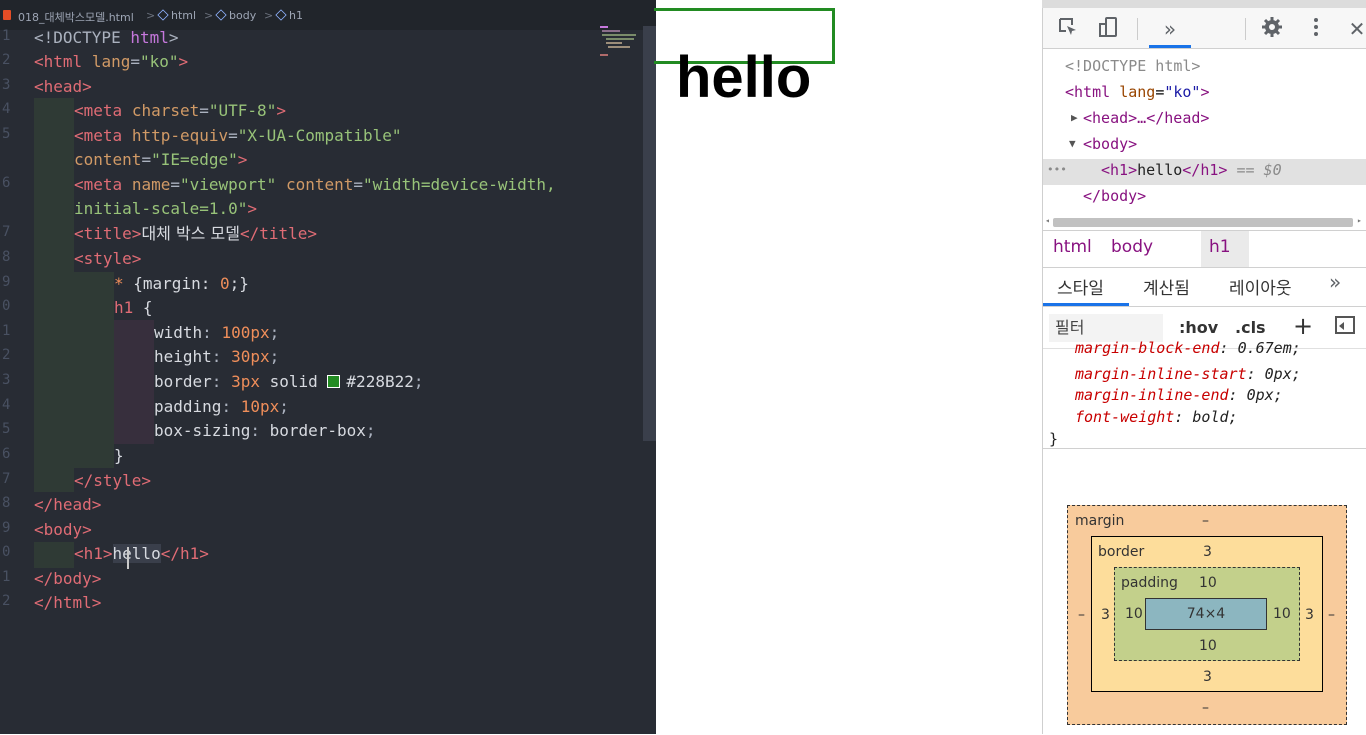 The width and height of the screenshot is (1366, 735). What do you see at coordinates (63, 529) in the screenshot?
I see `code-line: <body>` at bounding box center [63, 529].